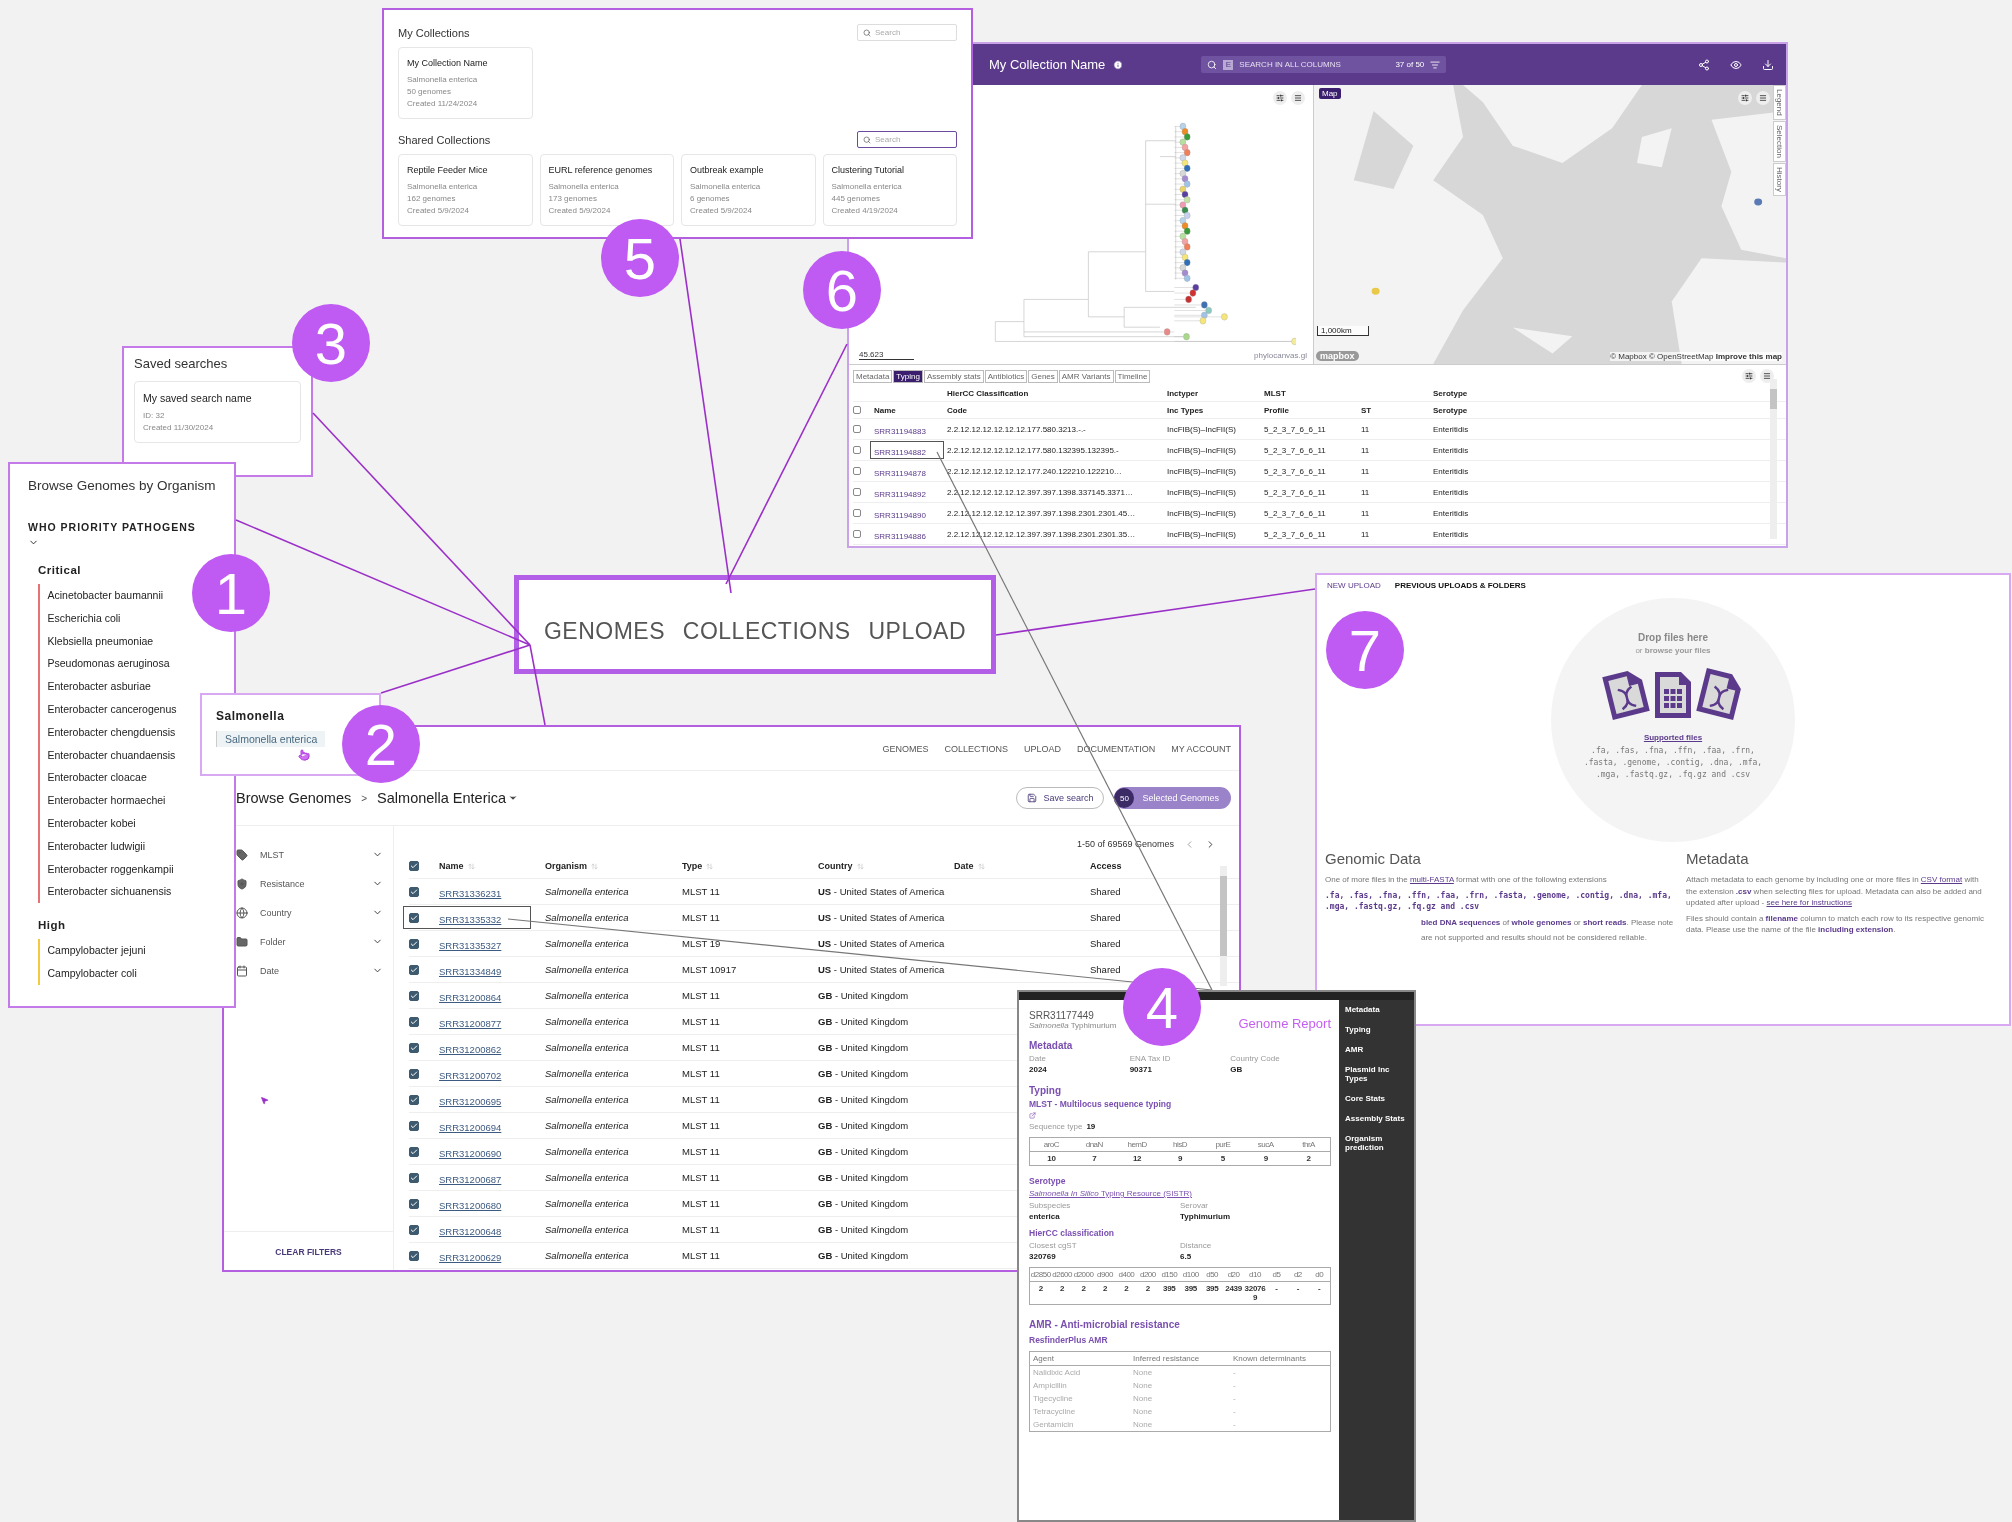 This screenshot has width=2012, height=1522. I want to click on genome-link: SRR31200680, so click(470, 1205).